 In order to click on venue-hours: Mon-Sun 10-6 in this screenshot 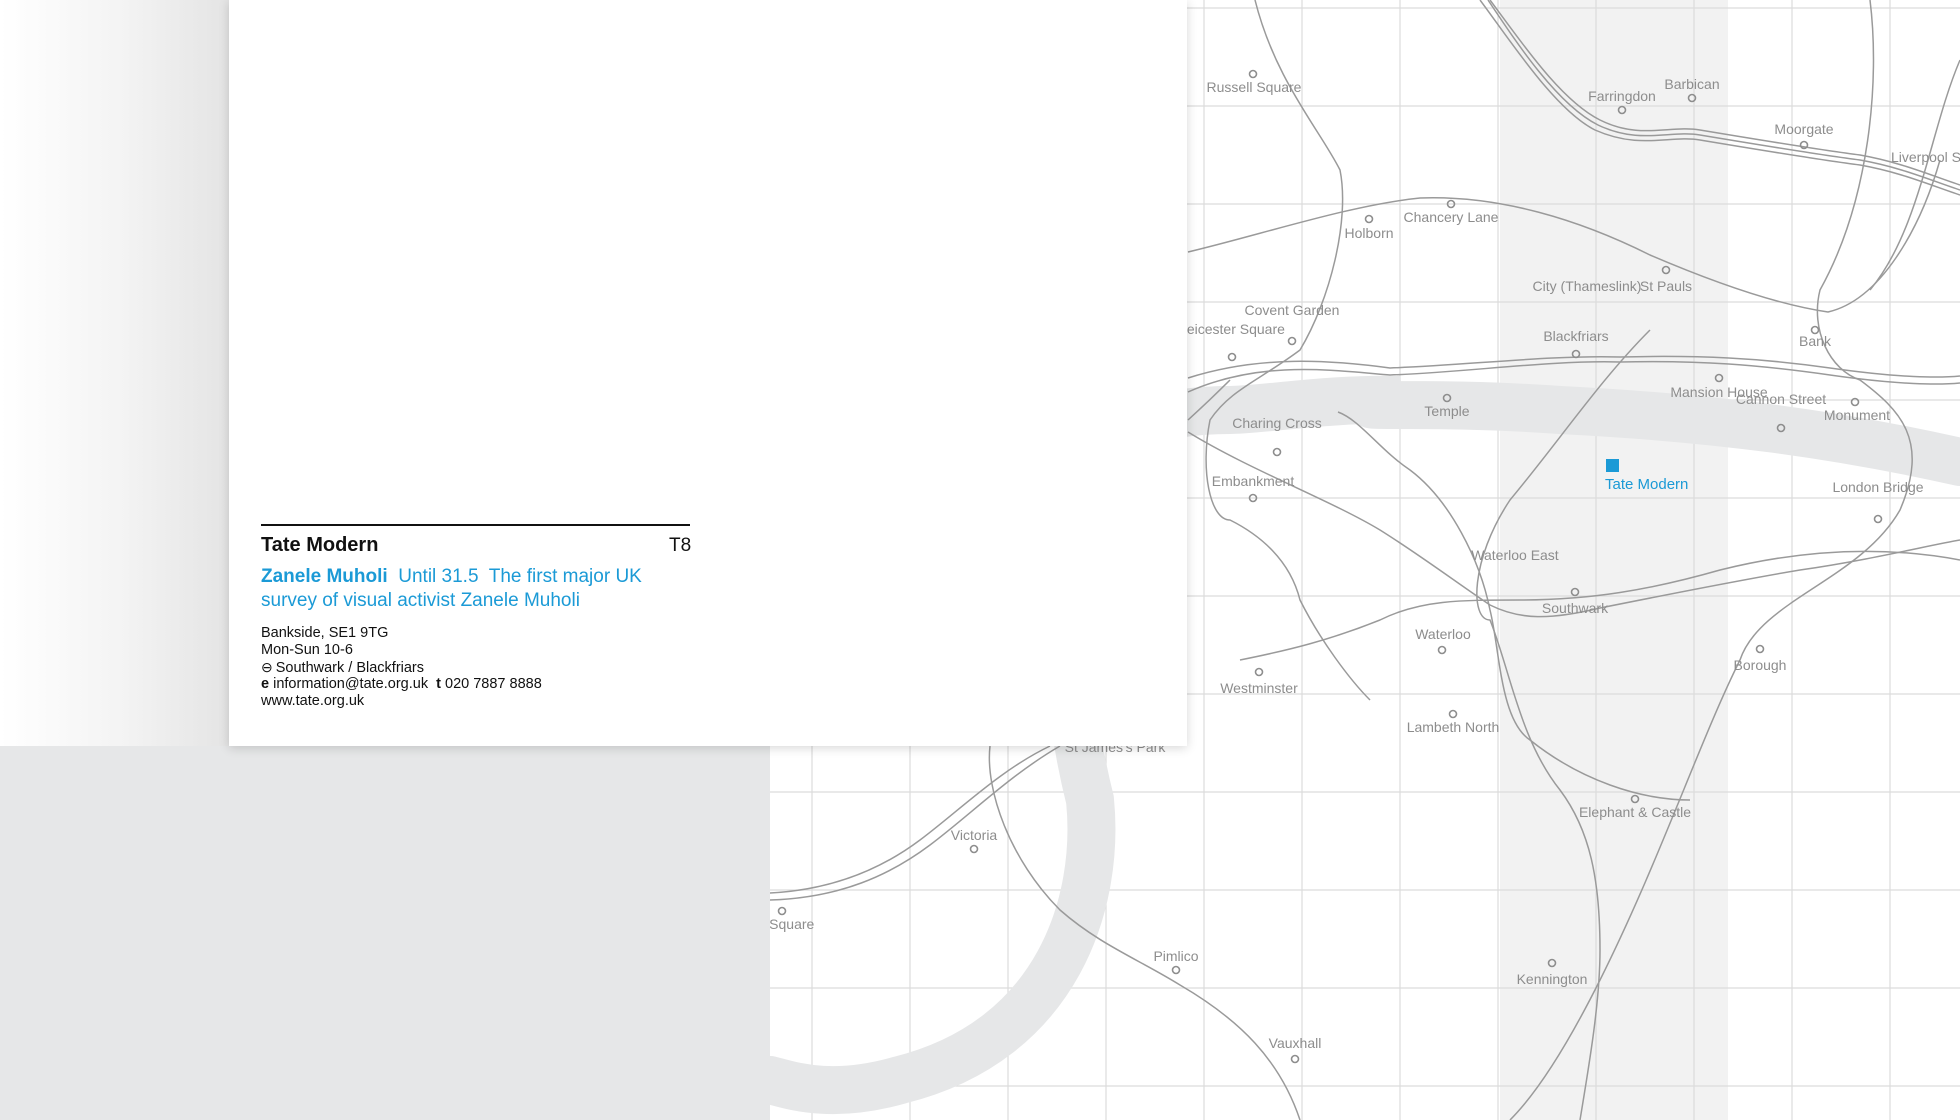, I will do `click(307, 650)`.